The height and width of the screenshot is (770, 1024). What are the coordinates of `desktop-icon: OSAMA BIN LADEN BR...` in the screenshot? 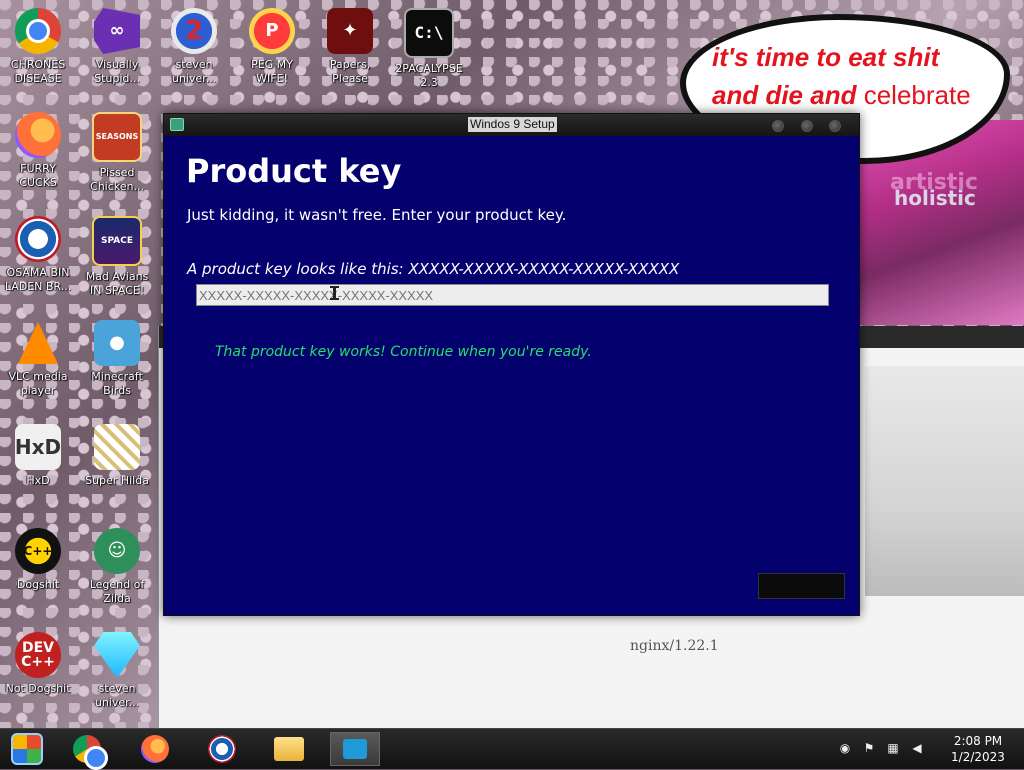 It's located at (38, 255).